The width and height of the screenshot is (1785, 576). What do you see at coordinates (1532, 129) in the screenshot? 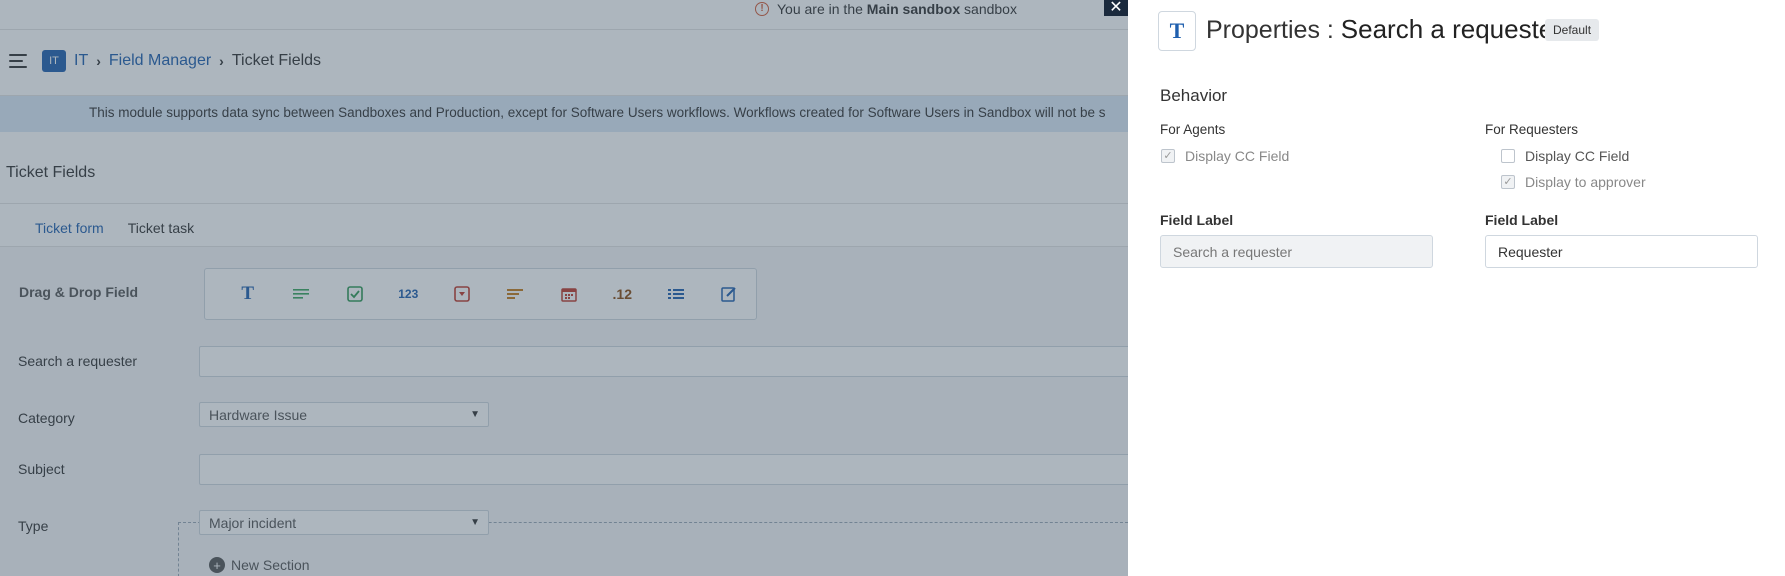
I see `requesters-heading: For Requesters` at bounding box center [1532, 129].